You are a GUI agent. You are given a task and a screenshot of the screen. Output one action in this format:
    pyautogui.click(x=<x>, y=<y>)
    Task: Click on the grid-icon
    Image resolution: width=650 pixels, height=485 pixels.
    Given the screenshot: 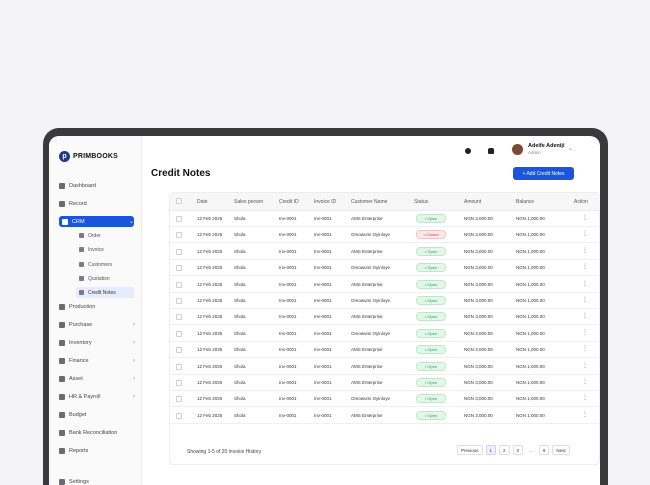 What is the action you would take?
    pyautogui.click(x=62, y=185)
    